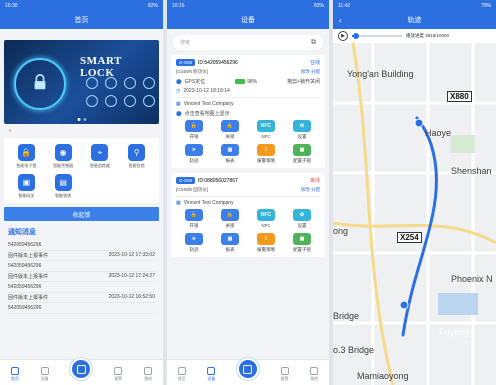  I want to click on smart-lock-banner: SMART LOCK, so click(81, 82).